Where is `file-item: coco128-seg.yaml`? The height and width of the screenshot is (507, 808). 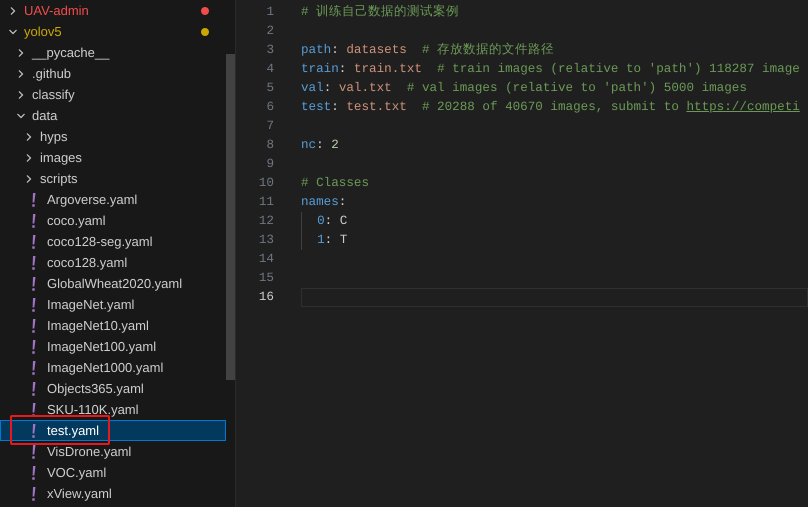 file-item: coco128-seg.yaml is located at coordinates (113, 241).